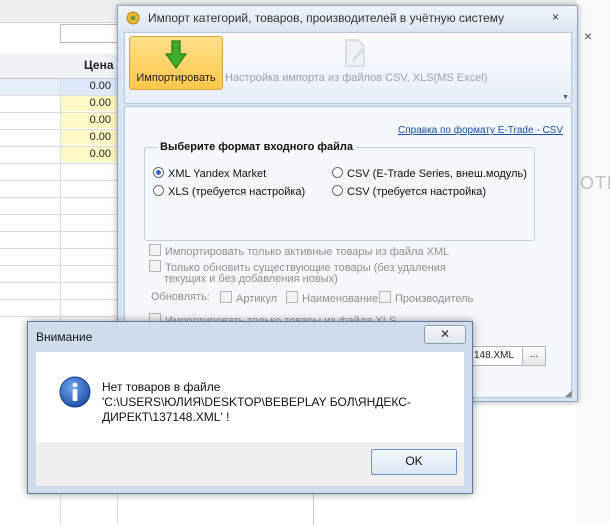  Describe the element at coordinates (595, 183) in the screenshot. I see `background-partial-text: ОТК` at that location.